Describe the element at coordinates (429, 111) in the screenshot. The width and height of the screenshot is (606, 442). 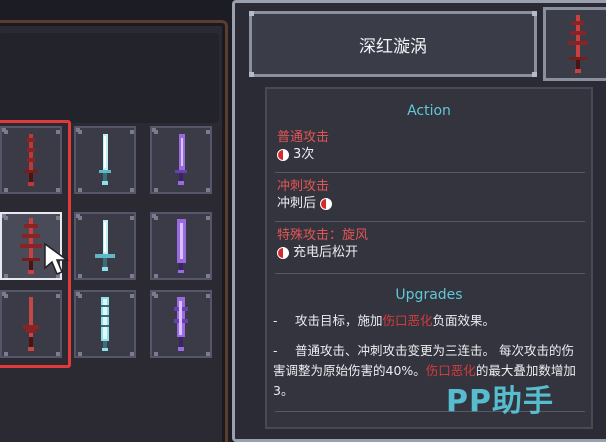
I see `action-section-title: Action` at that location.